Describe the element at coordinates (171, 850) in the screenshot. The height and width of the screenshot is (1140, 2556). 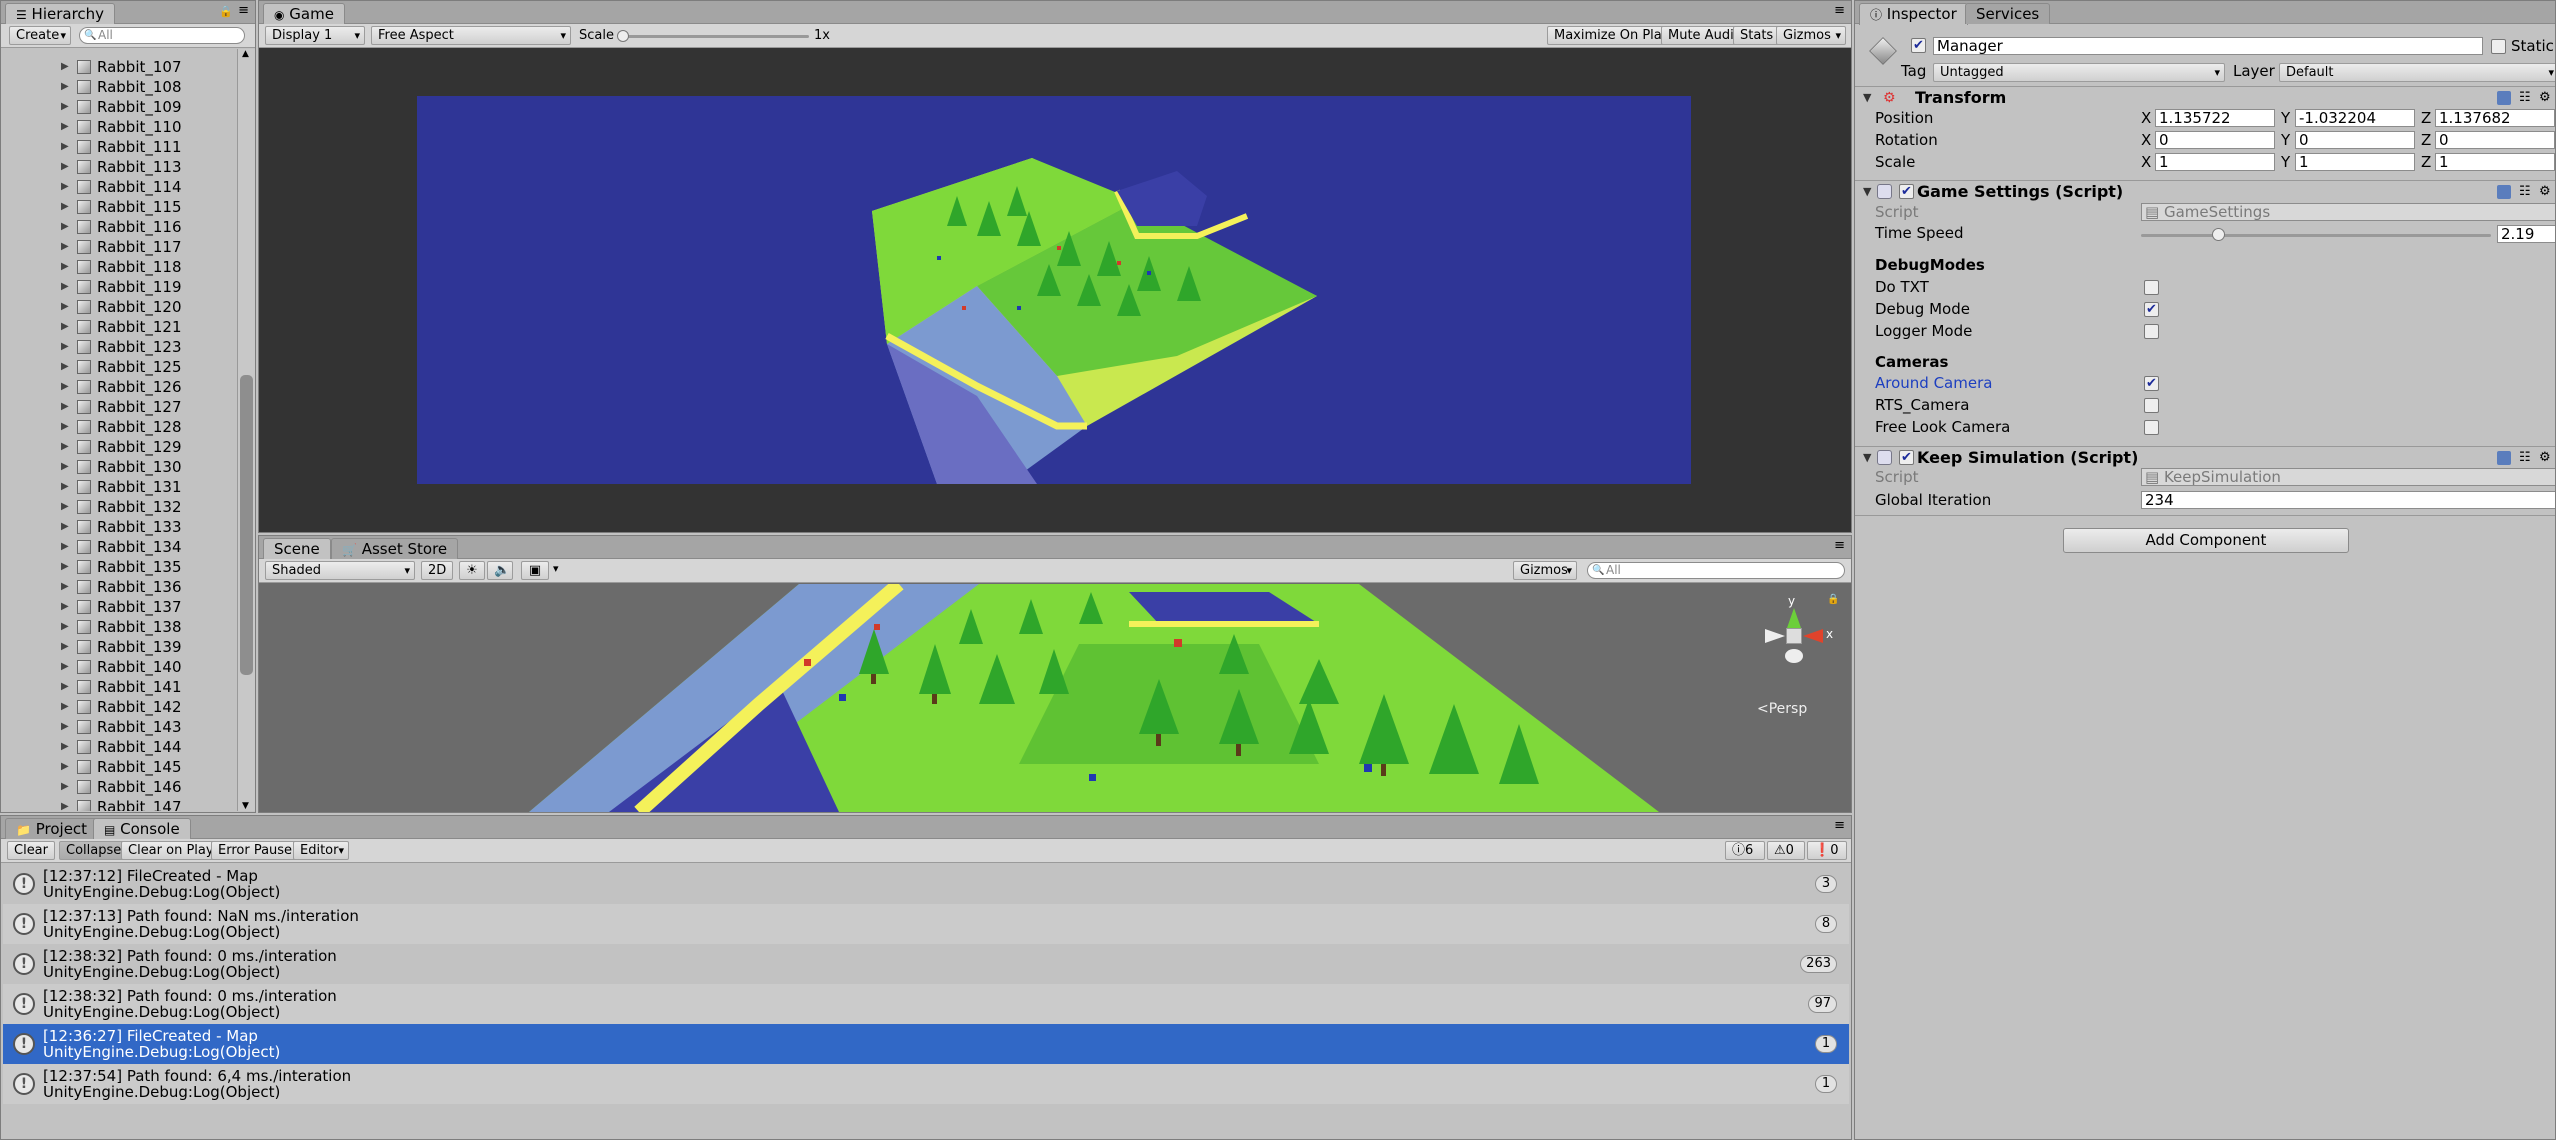
I see `clear-on-play-button: Clear on Play` at that location.